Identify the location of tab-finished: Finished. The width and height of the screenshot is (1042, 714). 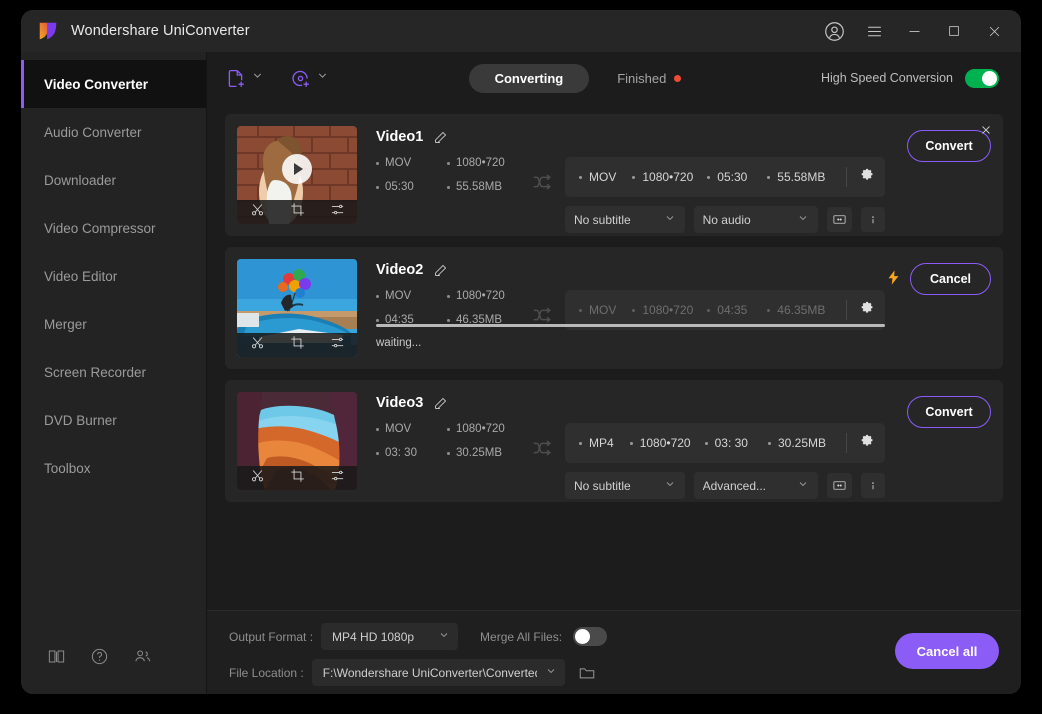
(649, 78).